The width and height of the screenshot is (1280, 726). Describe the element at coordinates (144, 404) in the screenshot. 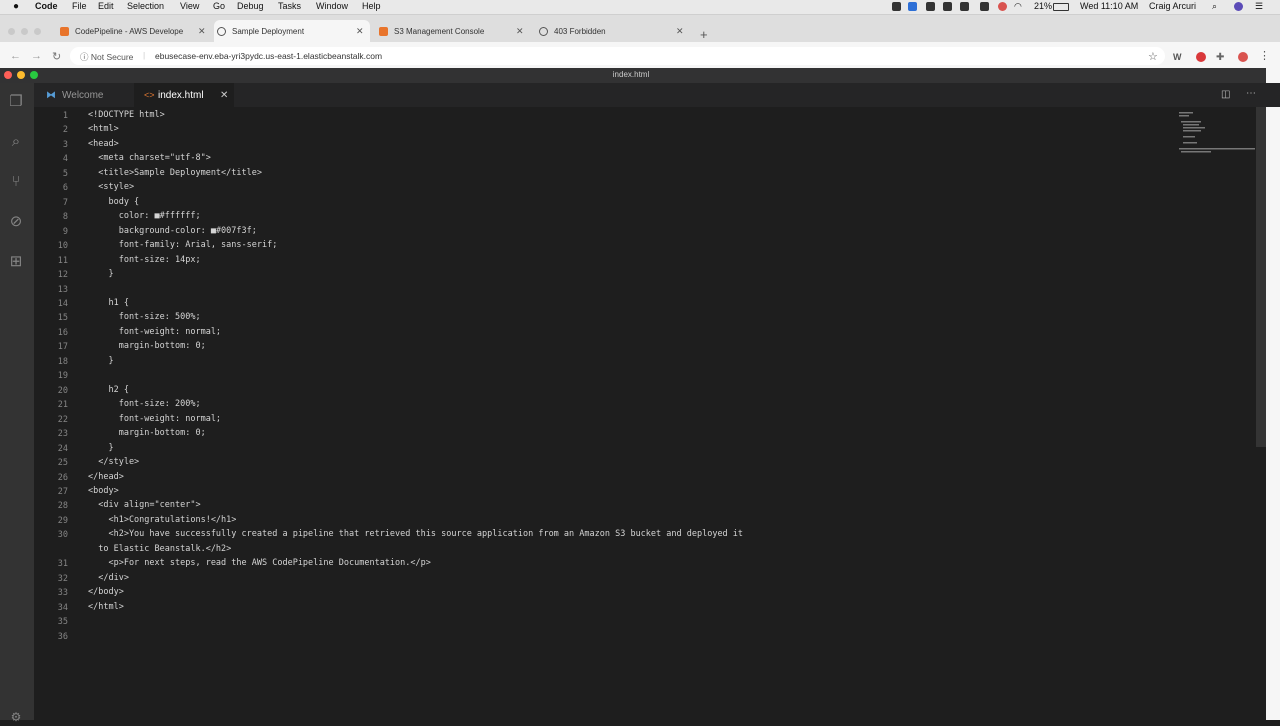

I see `code-line: font-size: 200%;` at that location.